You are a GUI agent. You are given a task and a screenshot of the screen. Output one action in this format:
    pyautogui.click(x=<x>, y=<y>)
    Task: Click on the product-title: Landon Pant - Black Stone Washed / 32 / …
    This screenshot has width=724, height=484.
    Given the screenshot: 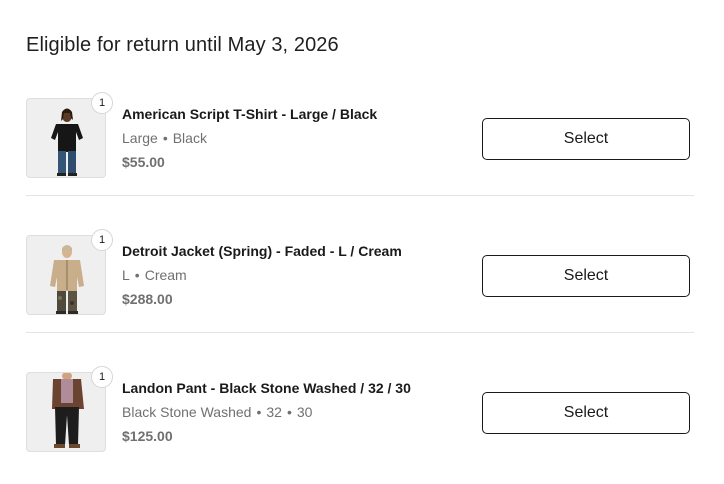 What is the action you would take?
    pyautogui.click(x=266, y=388)
    